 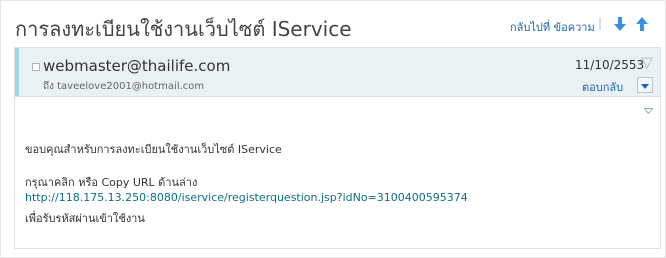 I want to click on arrow-down-icon, so click(x=620, y=24).